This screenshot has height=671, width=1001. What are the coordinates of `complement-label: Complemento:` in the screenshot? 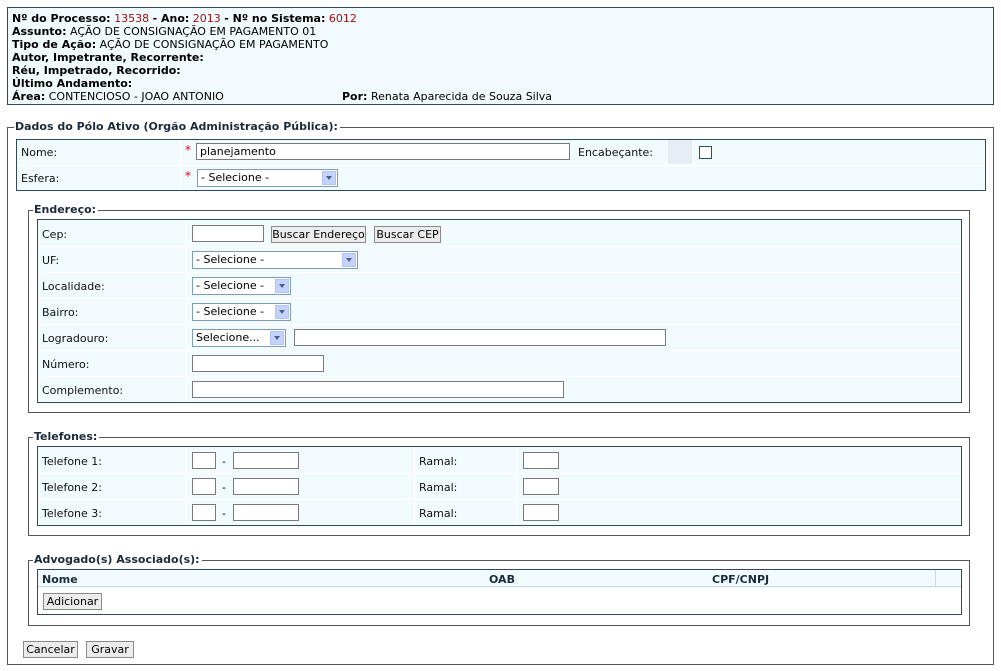 It's located at (83, 390).